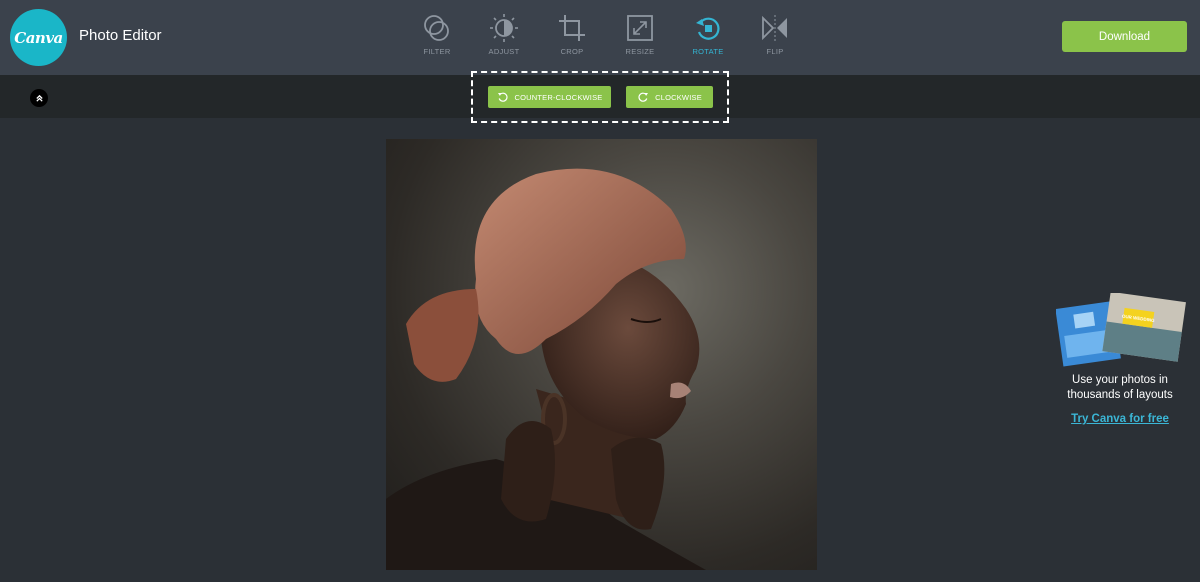 The height and width of the screenshot is (582, 1200). What do you see at coordinates (708, 28) in the screenshot?
I see `rotate-icon` at bounding box center [708, 28].